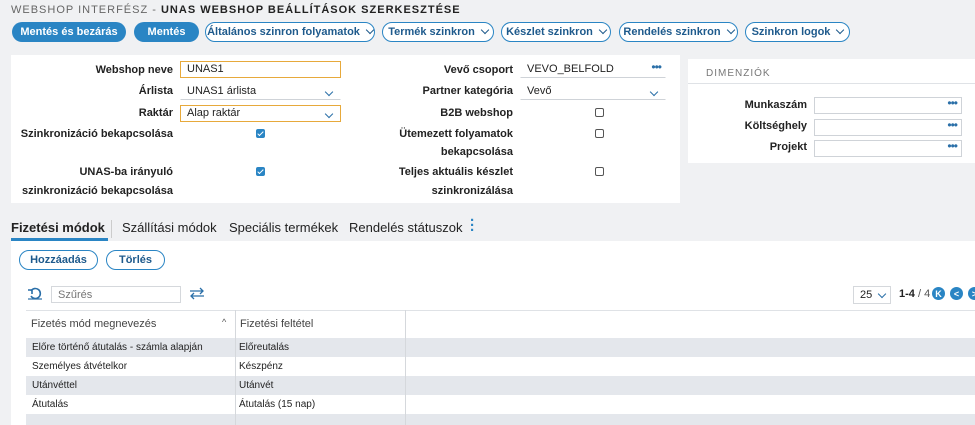  I want to click on cell-payment-term: Készpénz, so click(261, 366).